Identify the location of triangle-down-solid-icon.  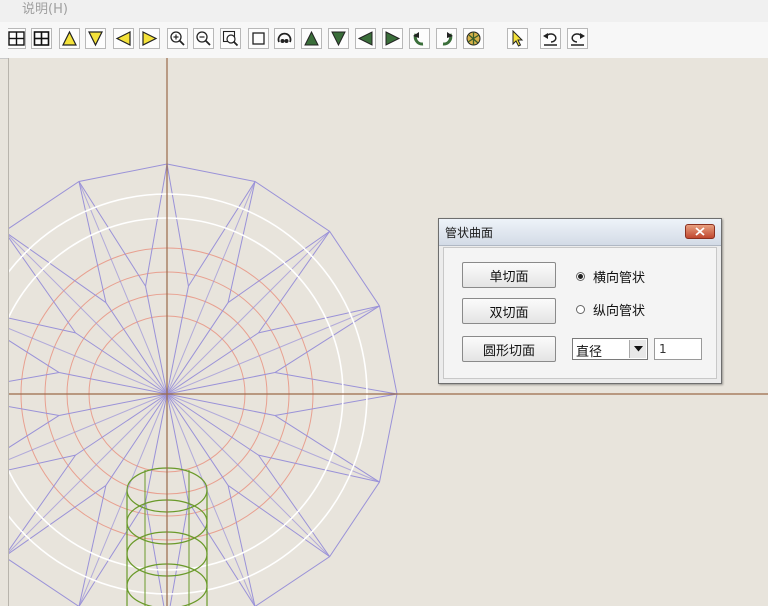
(338, 39).